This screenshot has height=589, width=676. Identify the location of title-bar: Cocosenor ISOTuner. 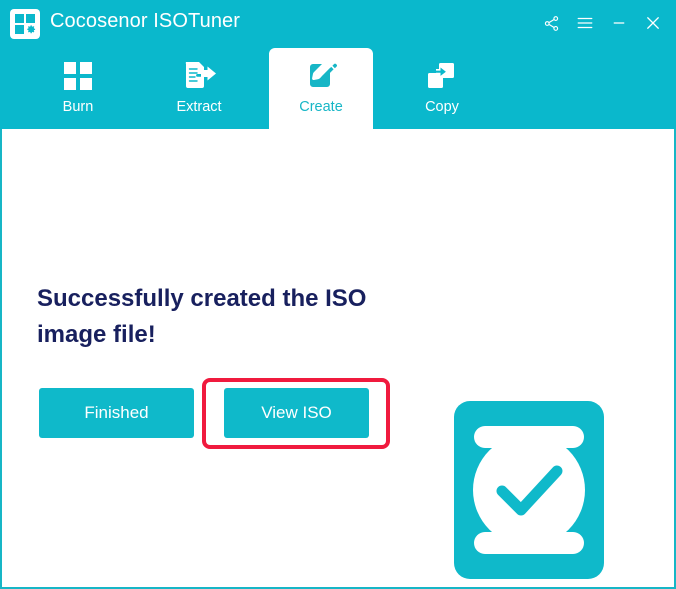
(338, 24).